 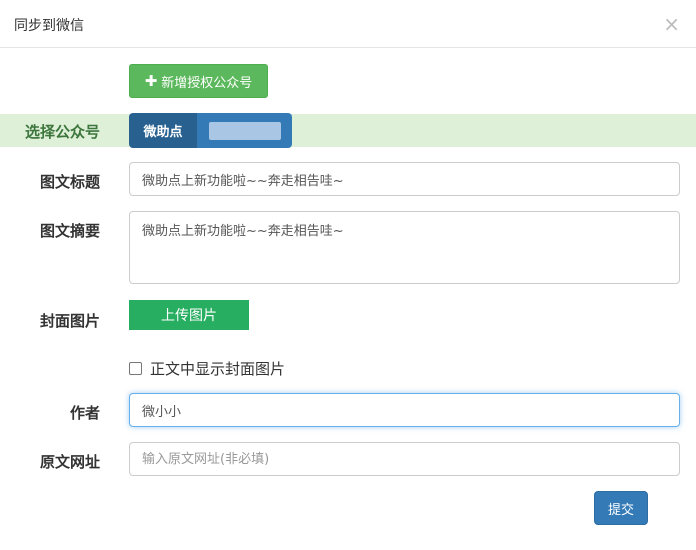 What do you see at coordinates (207, 83) in the screenshot?
I see `add-account-label: 新增授权公众号` at bounding box center [207, 83].